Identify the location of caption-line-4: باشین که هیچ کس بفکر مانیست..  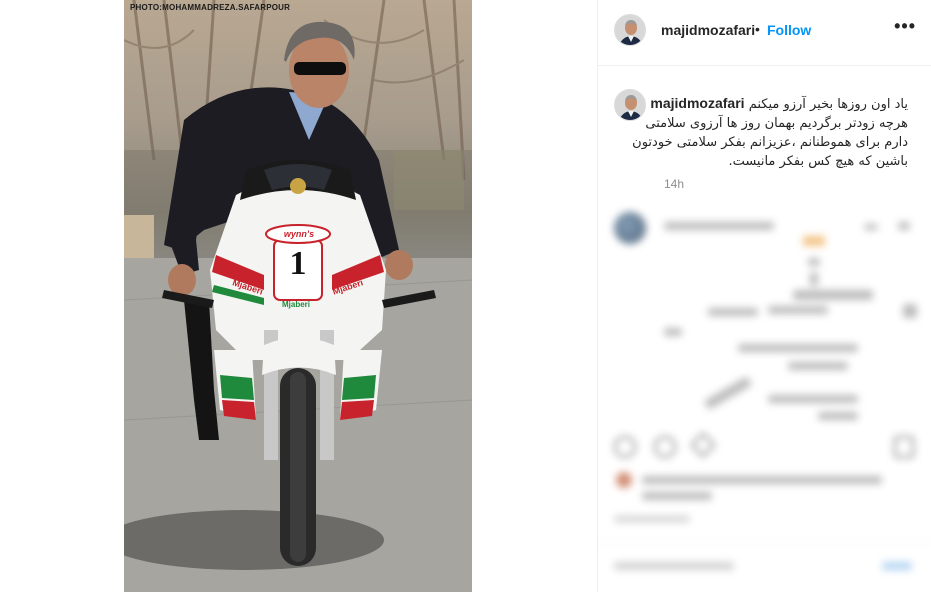
(818, 161).